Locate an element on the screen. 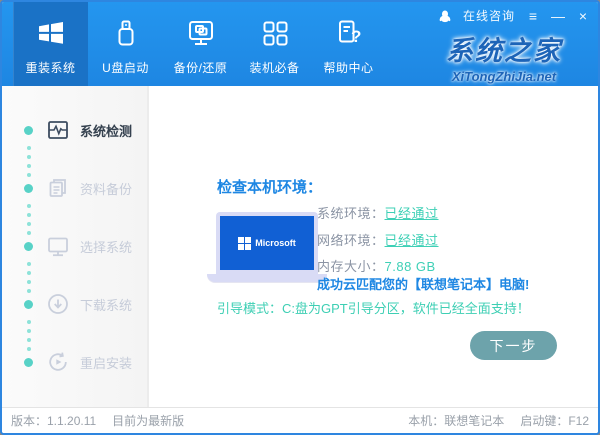  status-bar: 版本：1.1.20.11 目前为最新版 本机：联想笔记本 启动键：F12 is located at coordinates (300, 420).